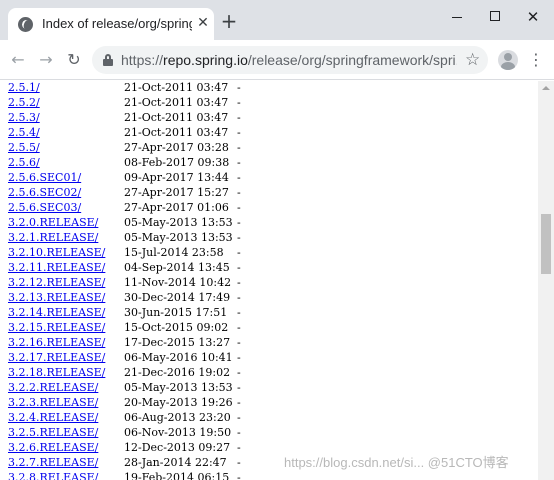 The height and width of the screenshot is (480, 554). What do you see at coordinates (177, 267) in the screenshot?
I see `modified-date: 04-Sep-2014 13:45` at bounding box center [177, 267].